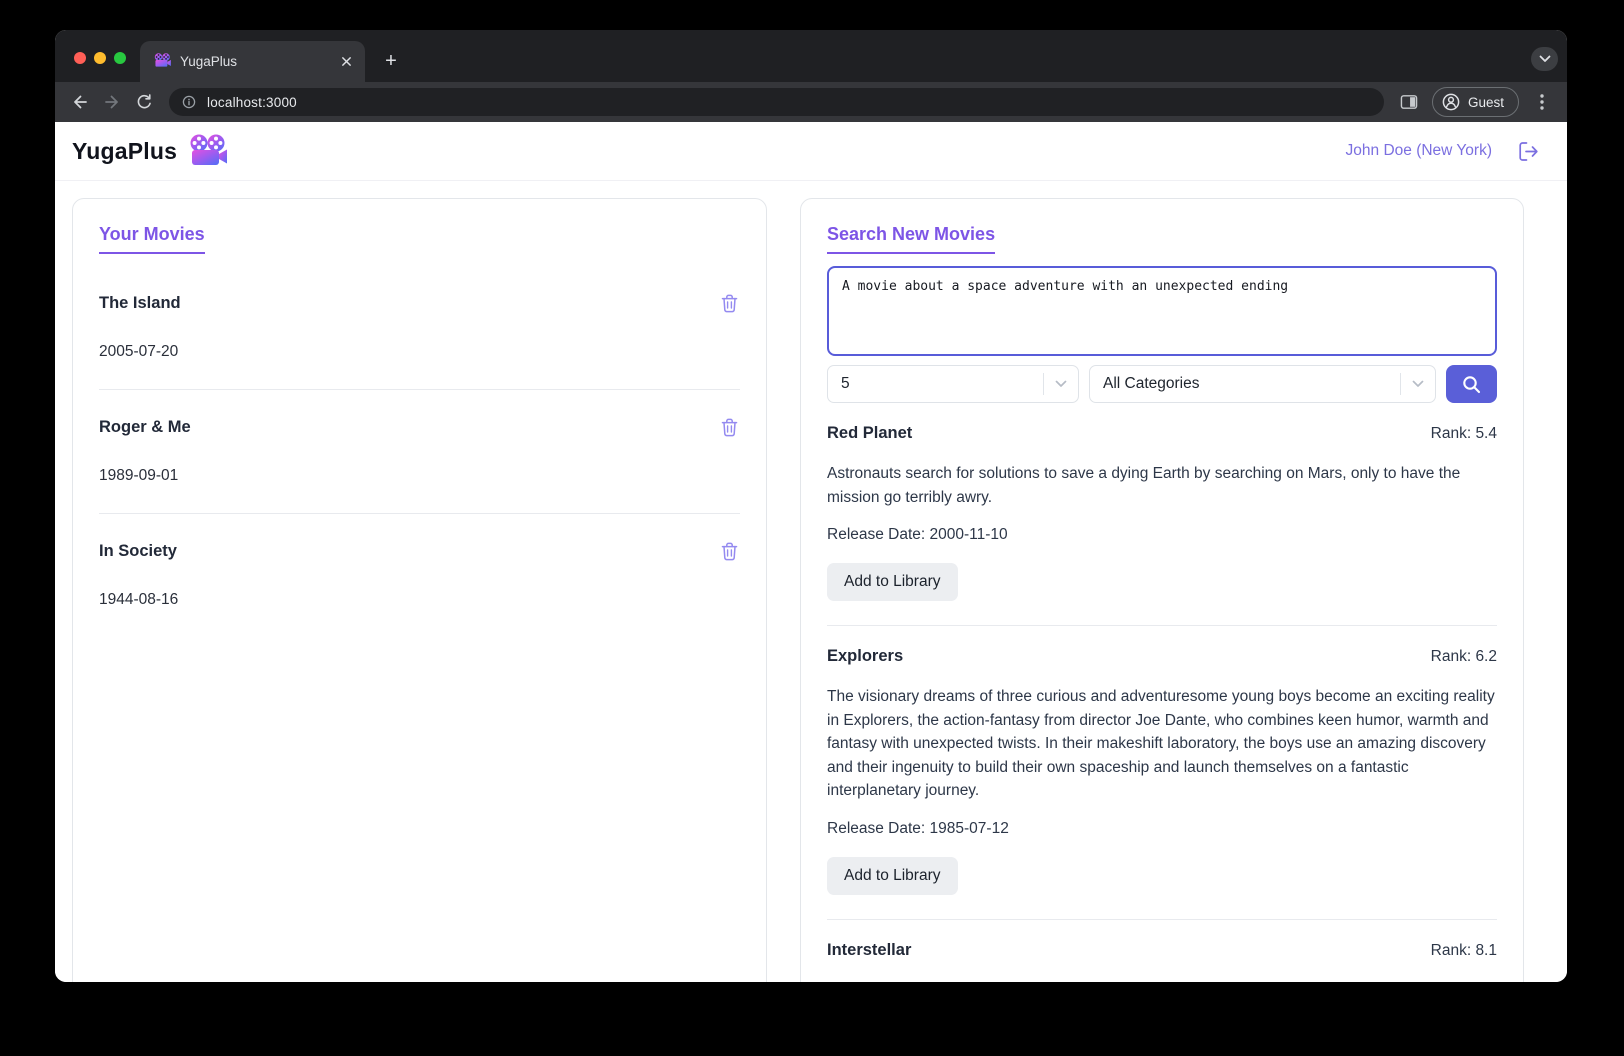 This screenshot has height=1056, width=1624. What do you see at coordinates (120, 58) in the screenshot?
I see `window-zoom-button` at bounding box center [120, 58].